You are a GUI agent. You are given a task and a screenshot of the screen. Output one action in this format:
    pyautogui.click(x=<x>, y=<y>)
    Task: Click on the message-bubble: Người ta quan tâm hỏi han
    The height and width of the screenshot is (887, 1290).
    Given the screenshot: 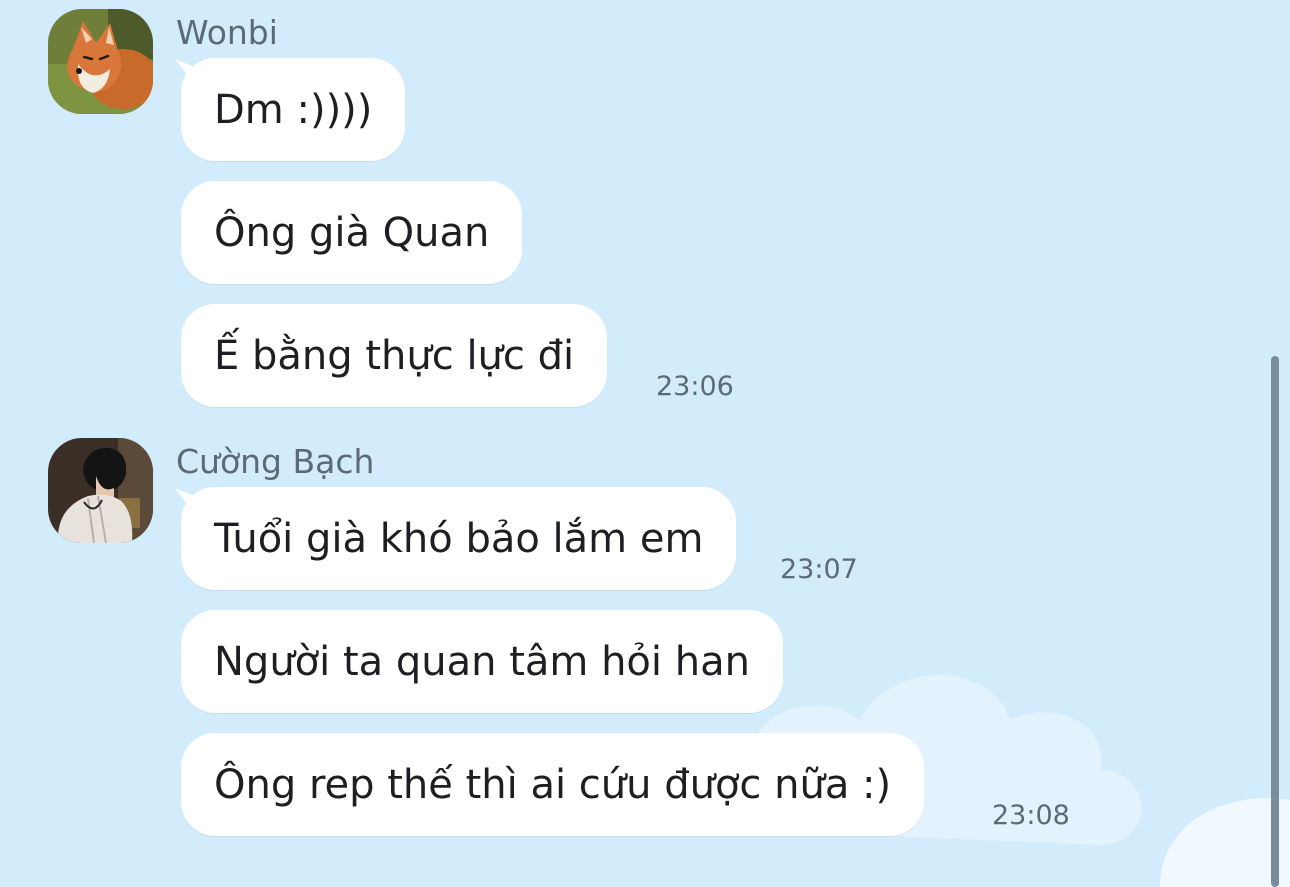 What is the action you would take?
    pyautogui.click(x=482, y=661)
    